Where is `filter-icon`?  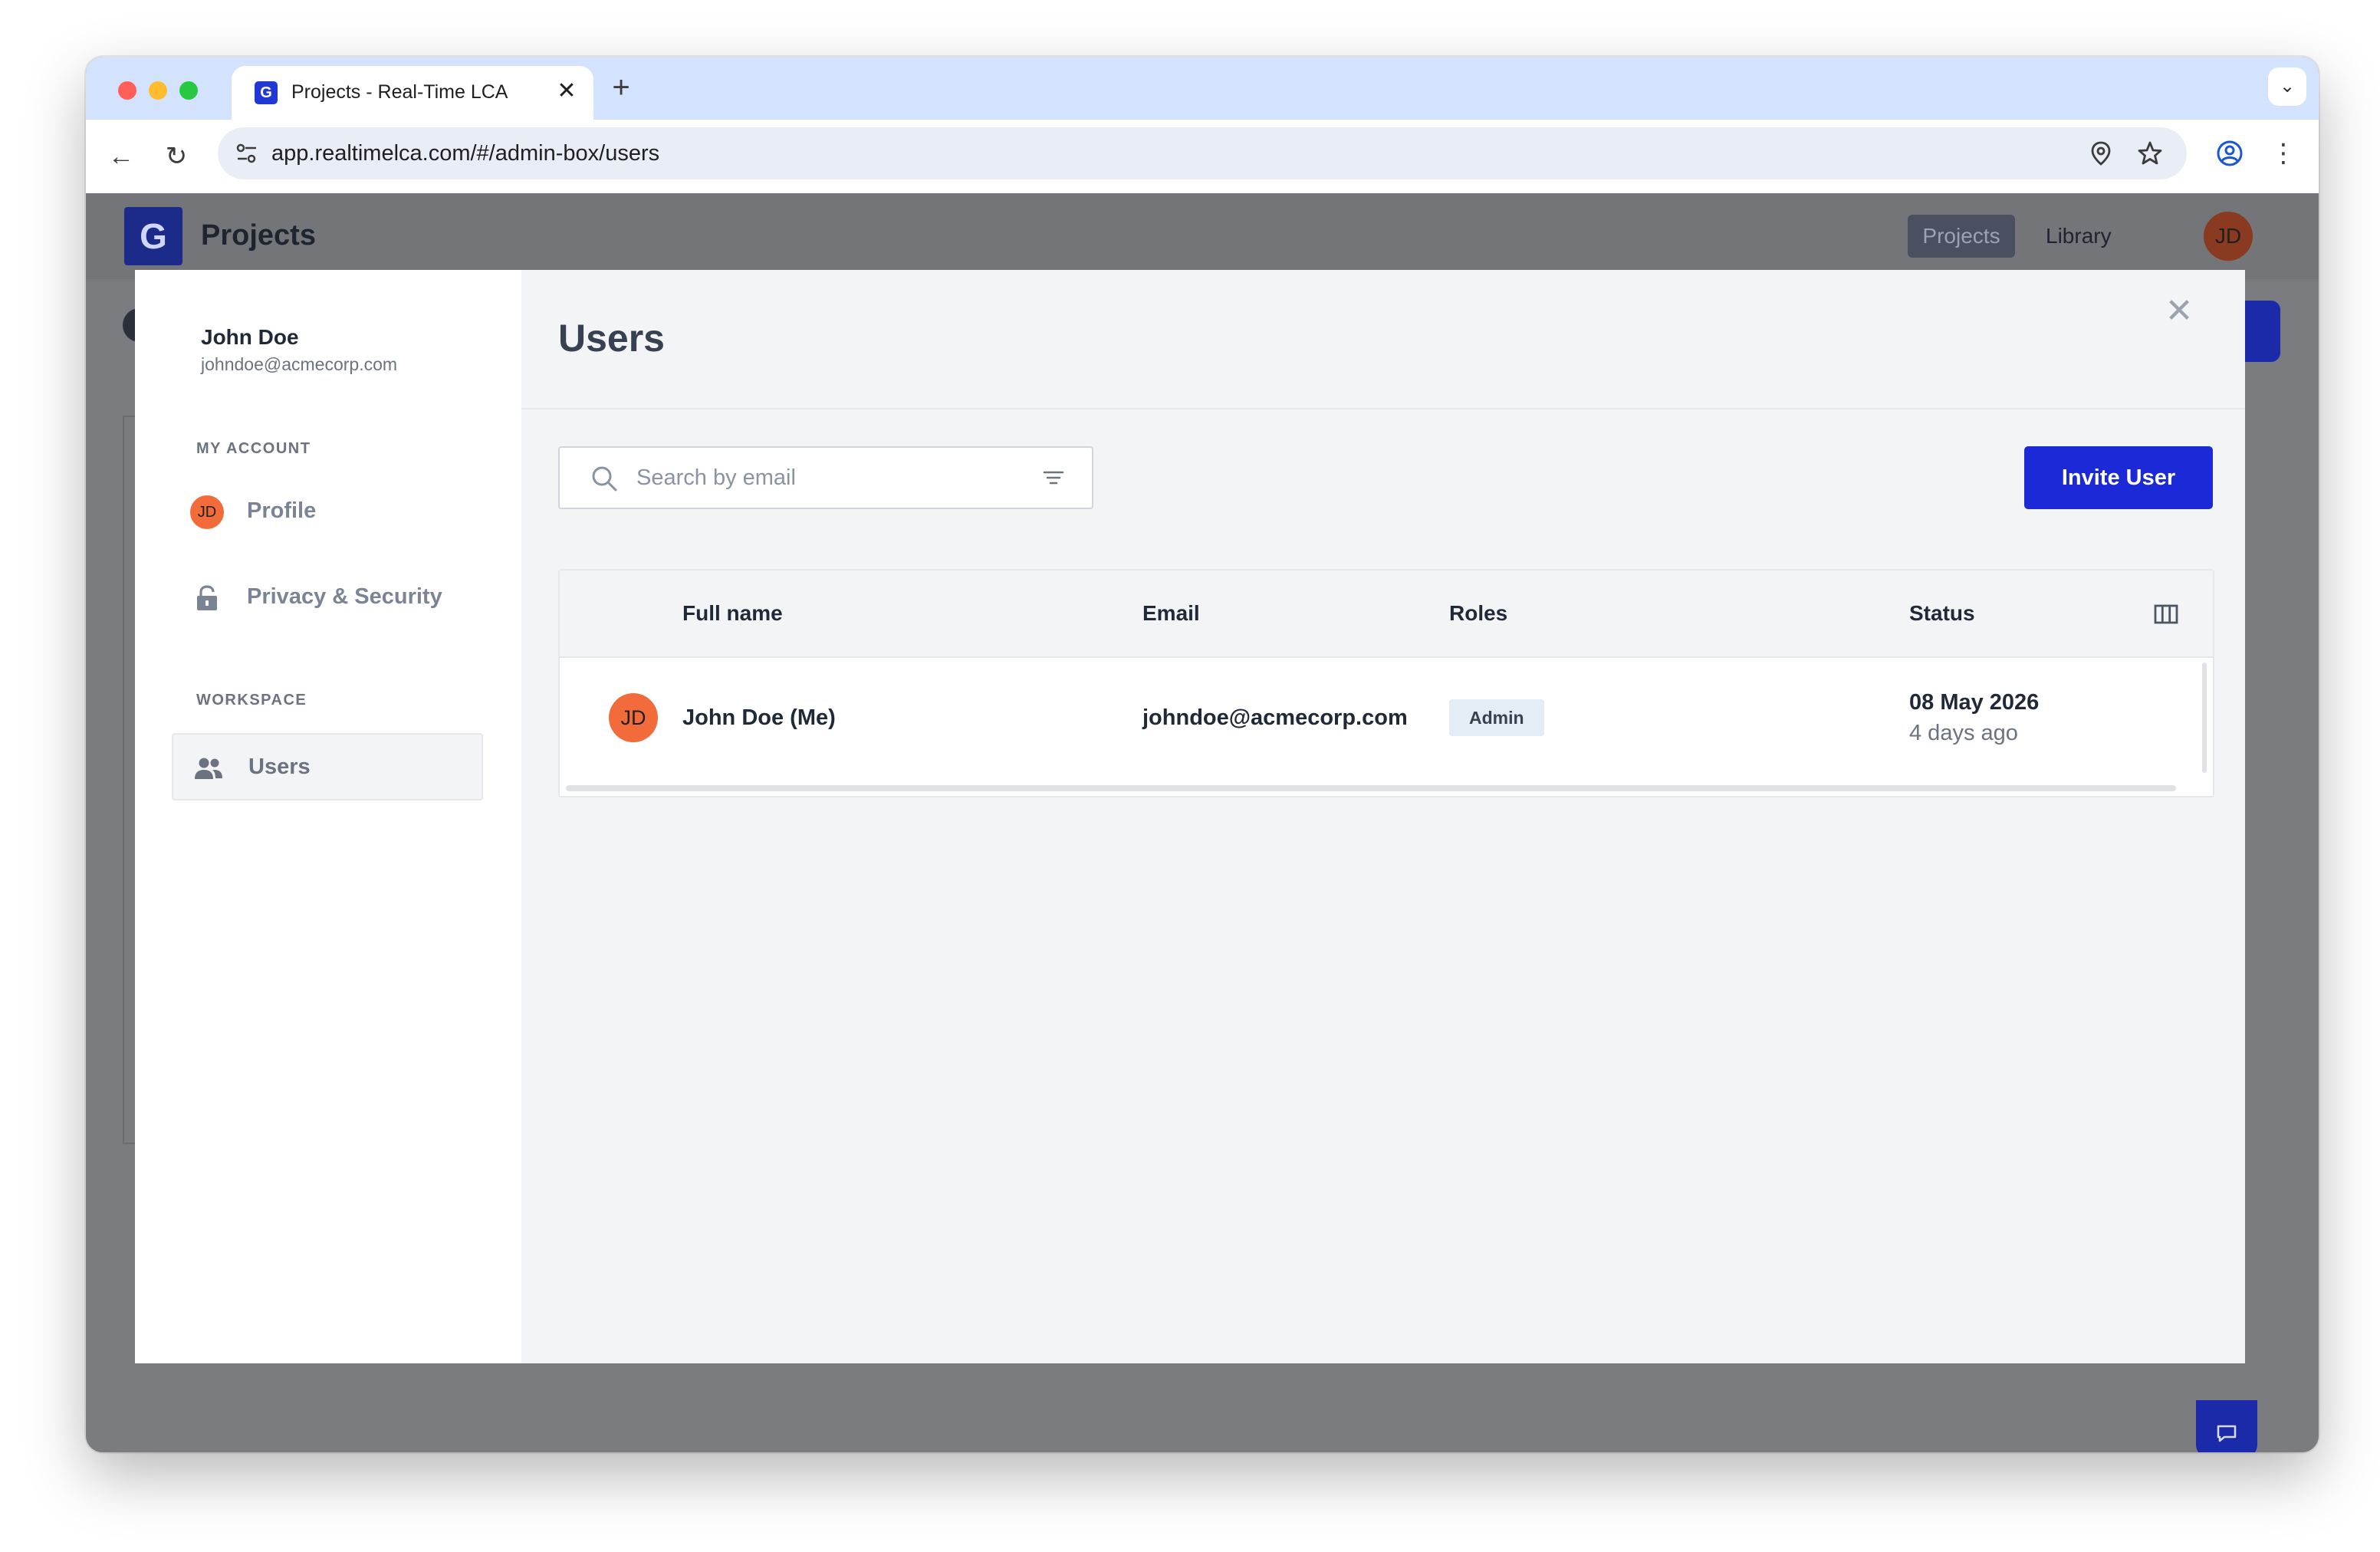 filter-icon is located at coordinates (1053, 479).